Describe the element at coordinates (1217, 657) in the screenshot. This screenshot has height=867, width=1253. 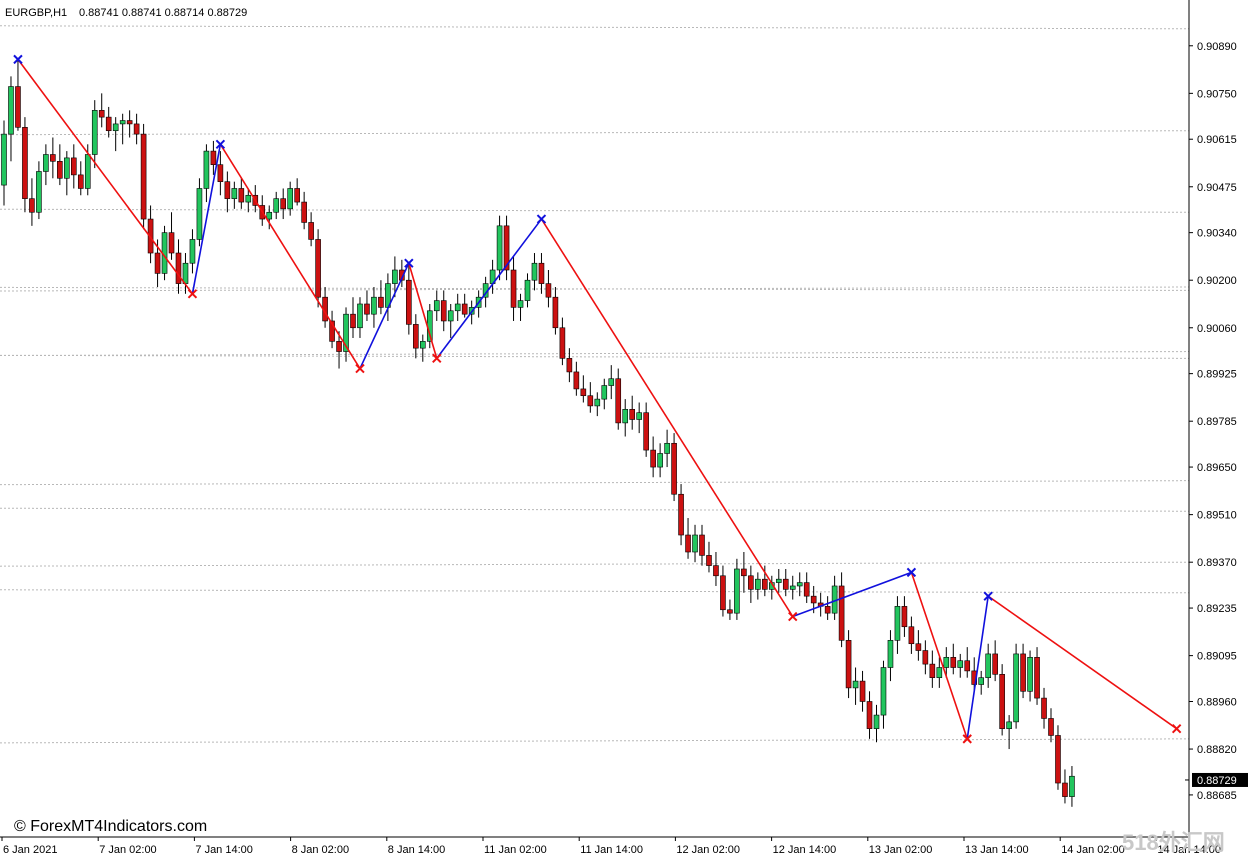
I see `price-tick-label: 0.89095` at that location.